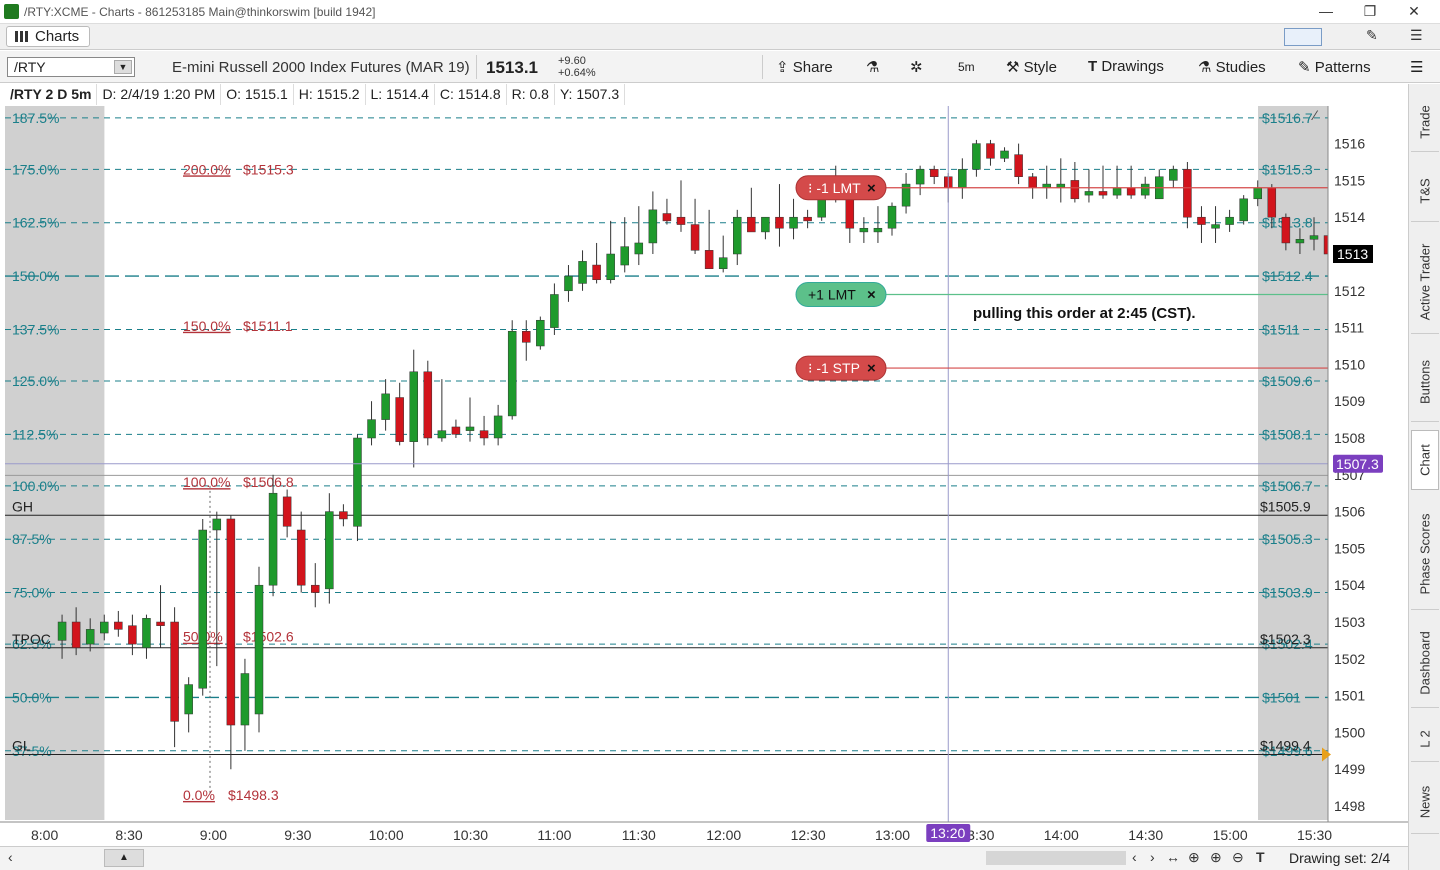 Image resolution: width=1440 pixels, height=870 pixels. I want to click on flask-icon: ⚗, so click(872, 67).